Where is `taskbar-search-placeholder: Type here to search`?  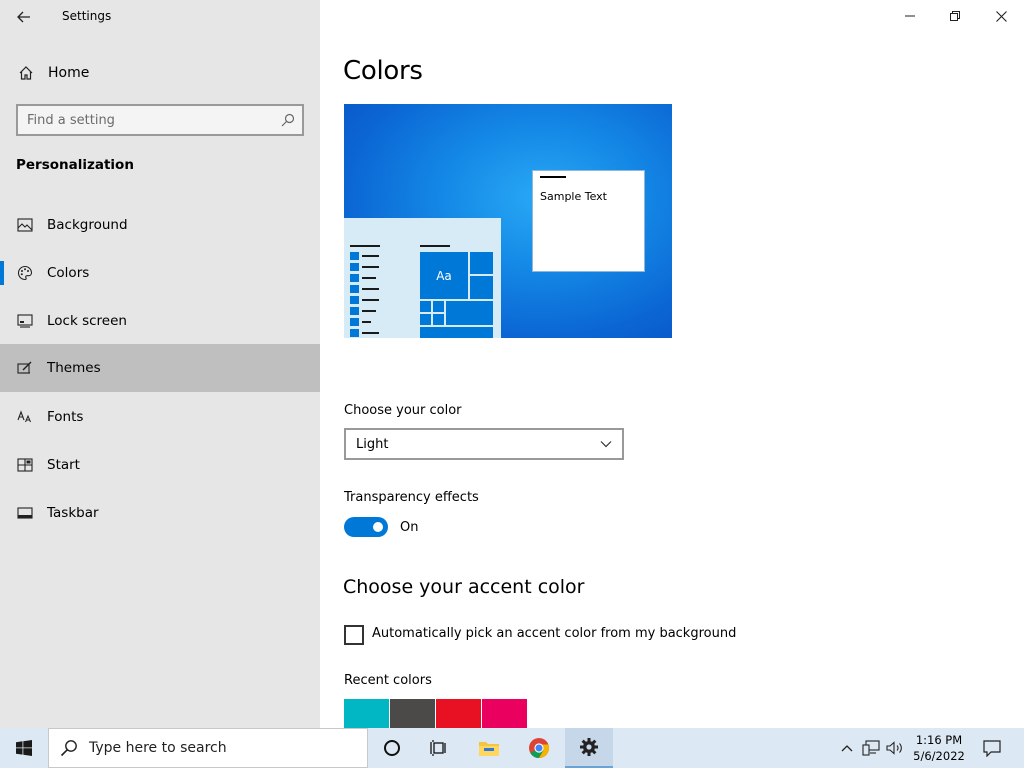 taskbar-search-placeholder: Type here to search is located at coordinates (158, 748).